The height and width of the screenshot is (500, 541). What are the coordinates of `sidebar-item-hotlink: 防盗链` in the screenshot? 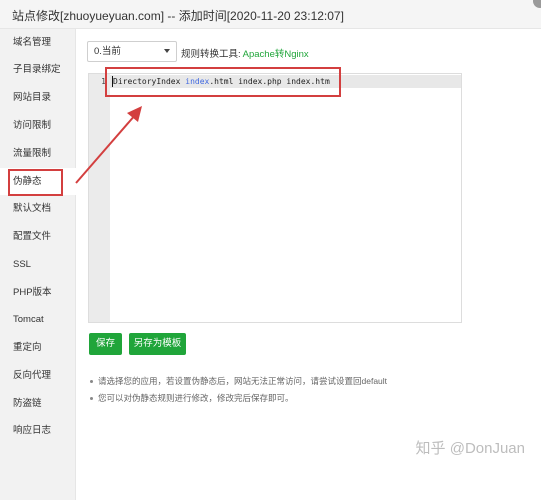 It's located at (38, 403).